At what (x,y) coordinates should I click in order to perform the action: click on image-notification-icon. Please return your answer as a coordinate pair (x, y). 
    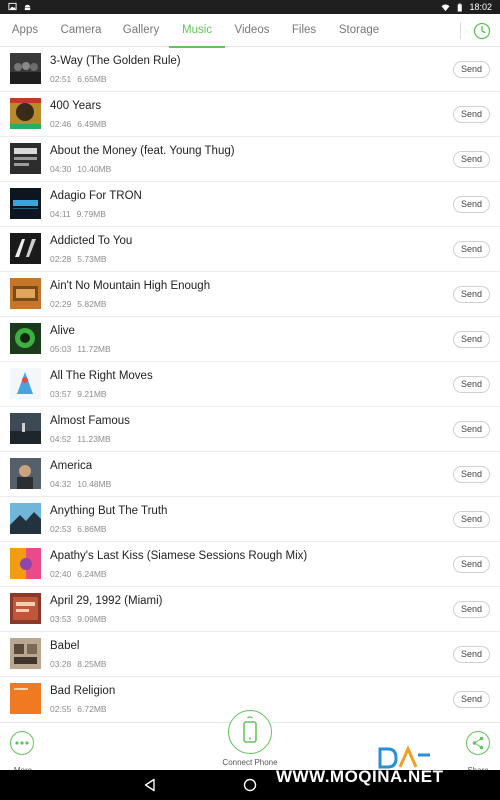
    Looking at the image, I should click on (12, 6).